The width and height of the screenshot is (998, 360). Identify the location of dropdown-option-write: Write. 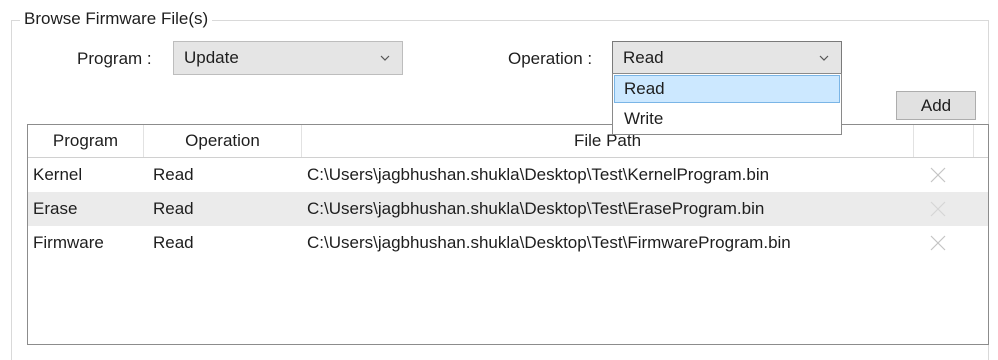
(727, 119).